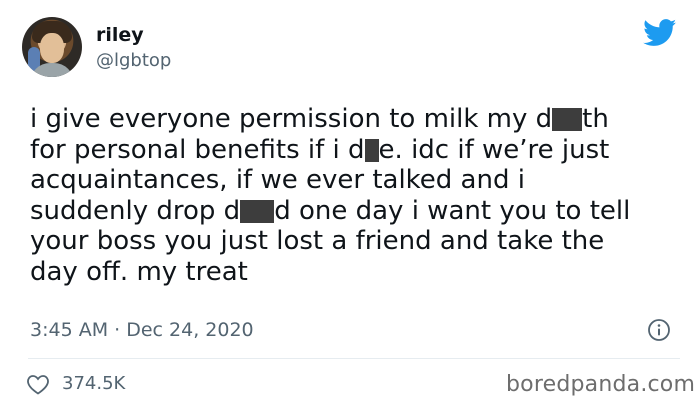 The width and height of the screenshot is (700, 414). I want to click on avatar, so click(52, 47).